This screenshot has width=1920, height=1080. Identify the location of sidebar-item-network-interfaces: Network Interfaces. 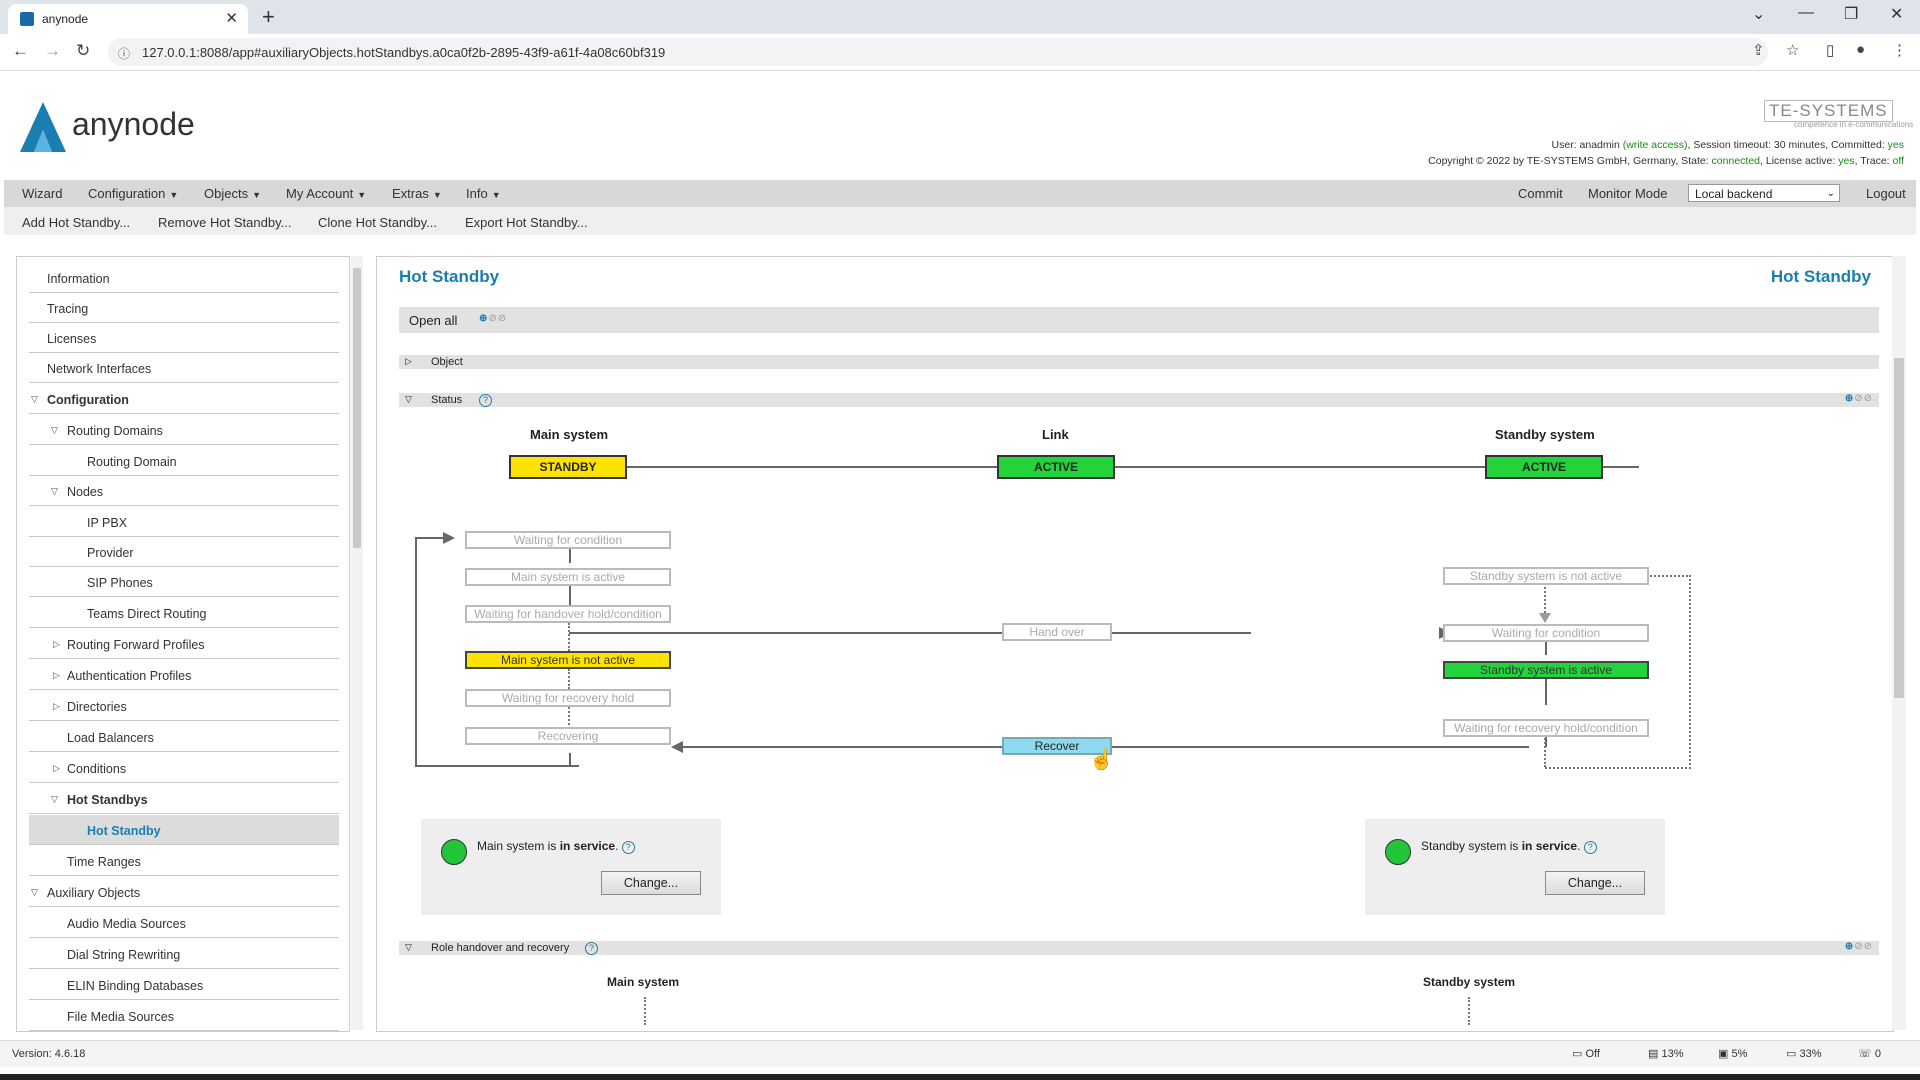
(184, 368).